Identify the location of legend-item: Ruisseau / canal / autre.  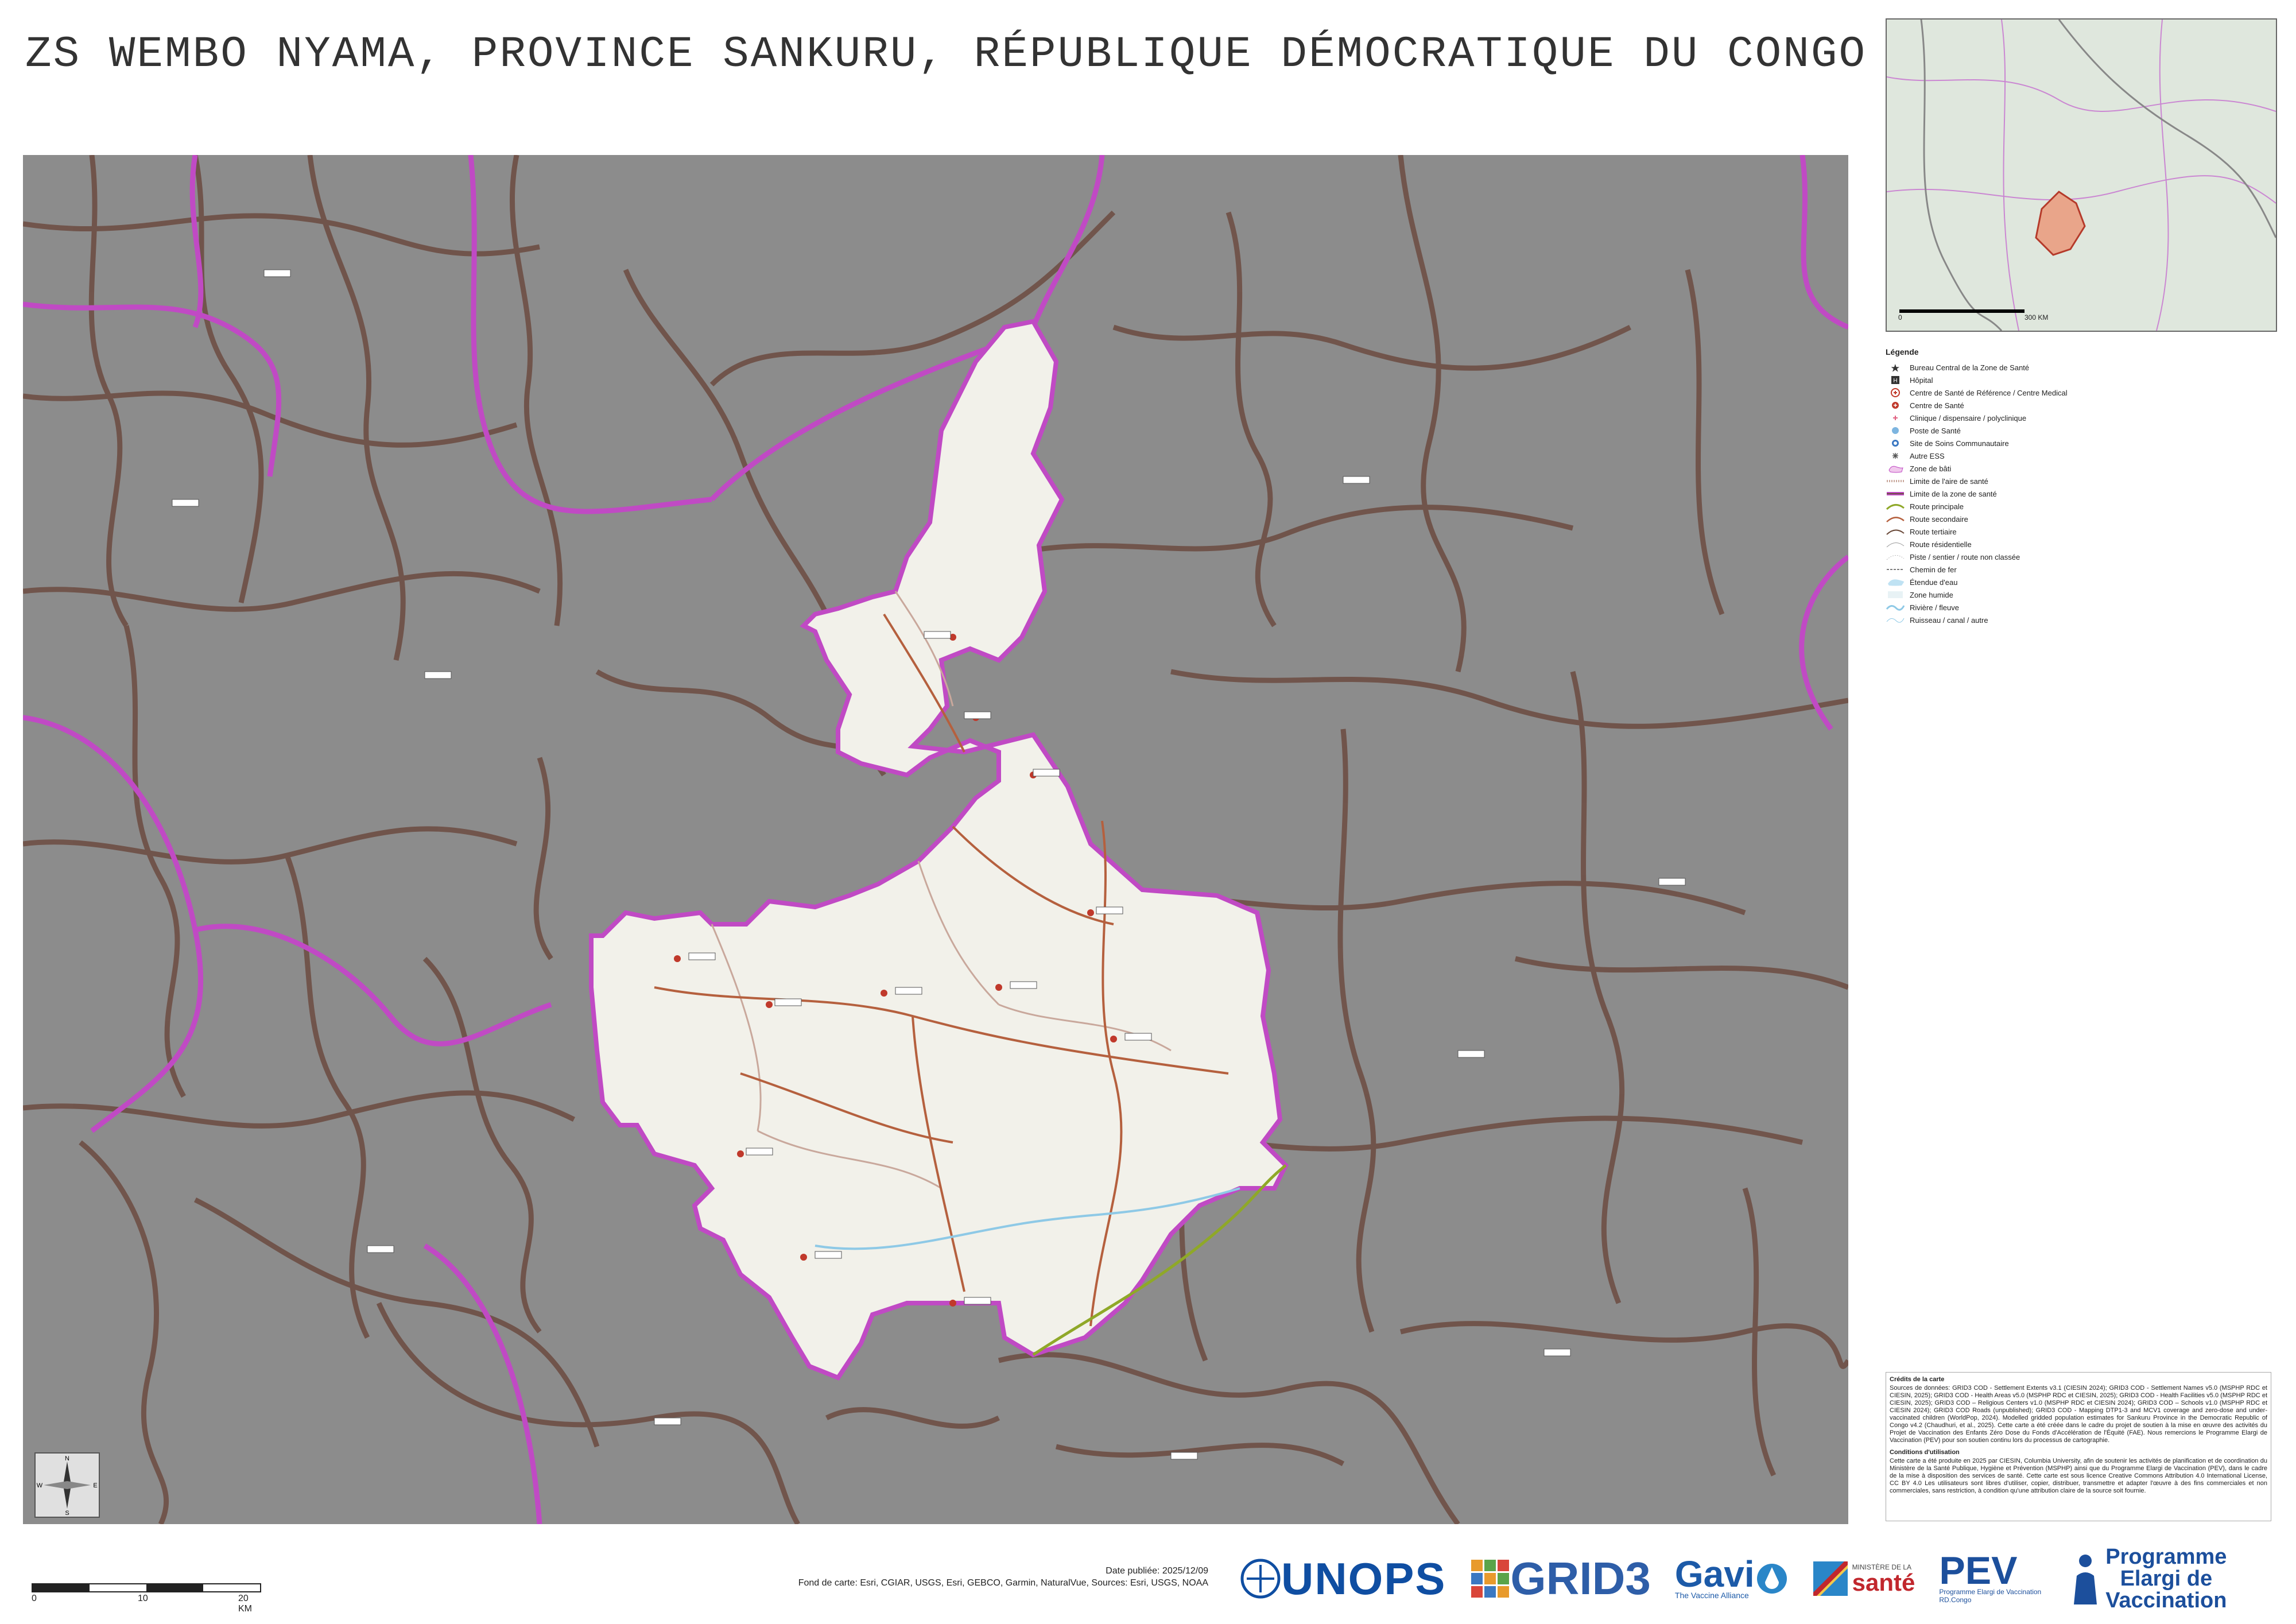
(2081, 620).